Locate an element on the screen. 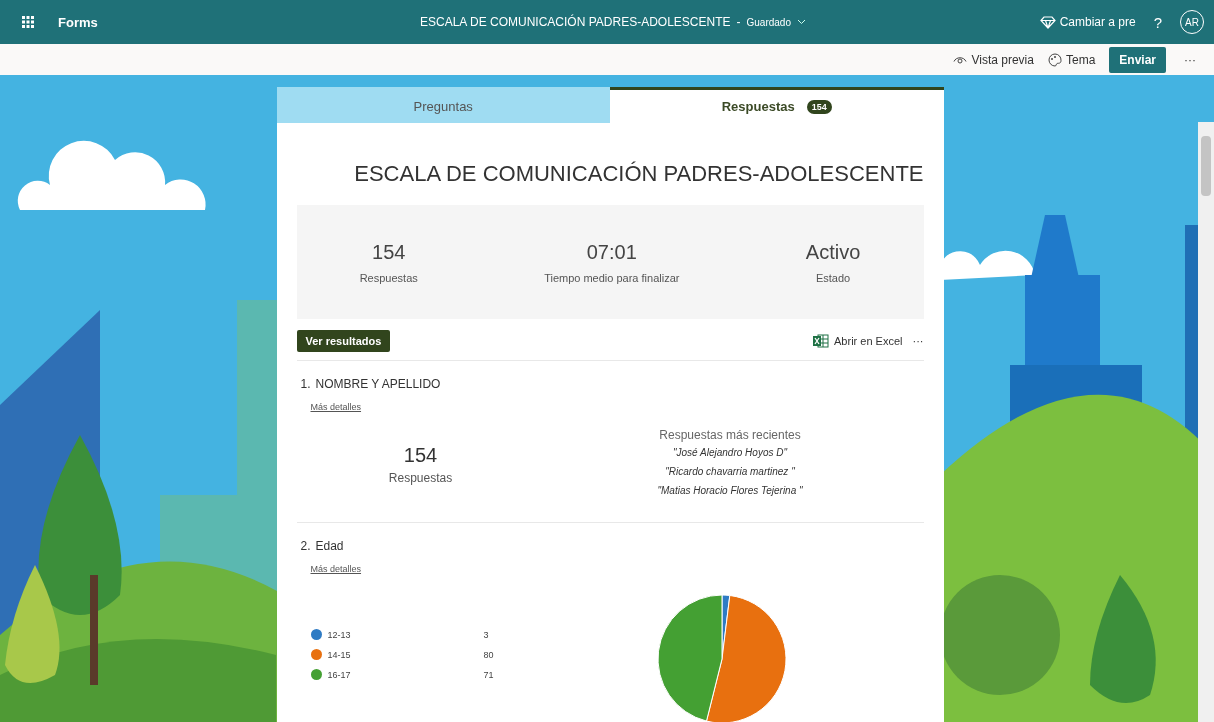  stat-label: Respuestas is located at coordinates (388, 277).